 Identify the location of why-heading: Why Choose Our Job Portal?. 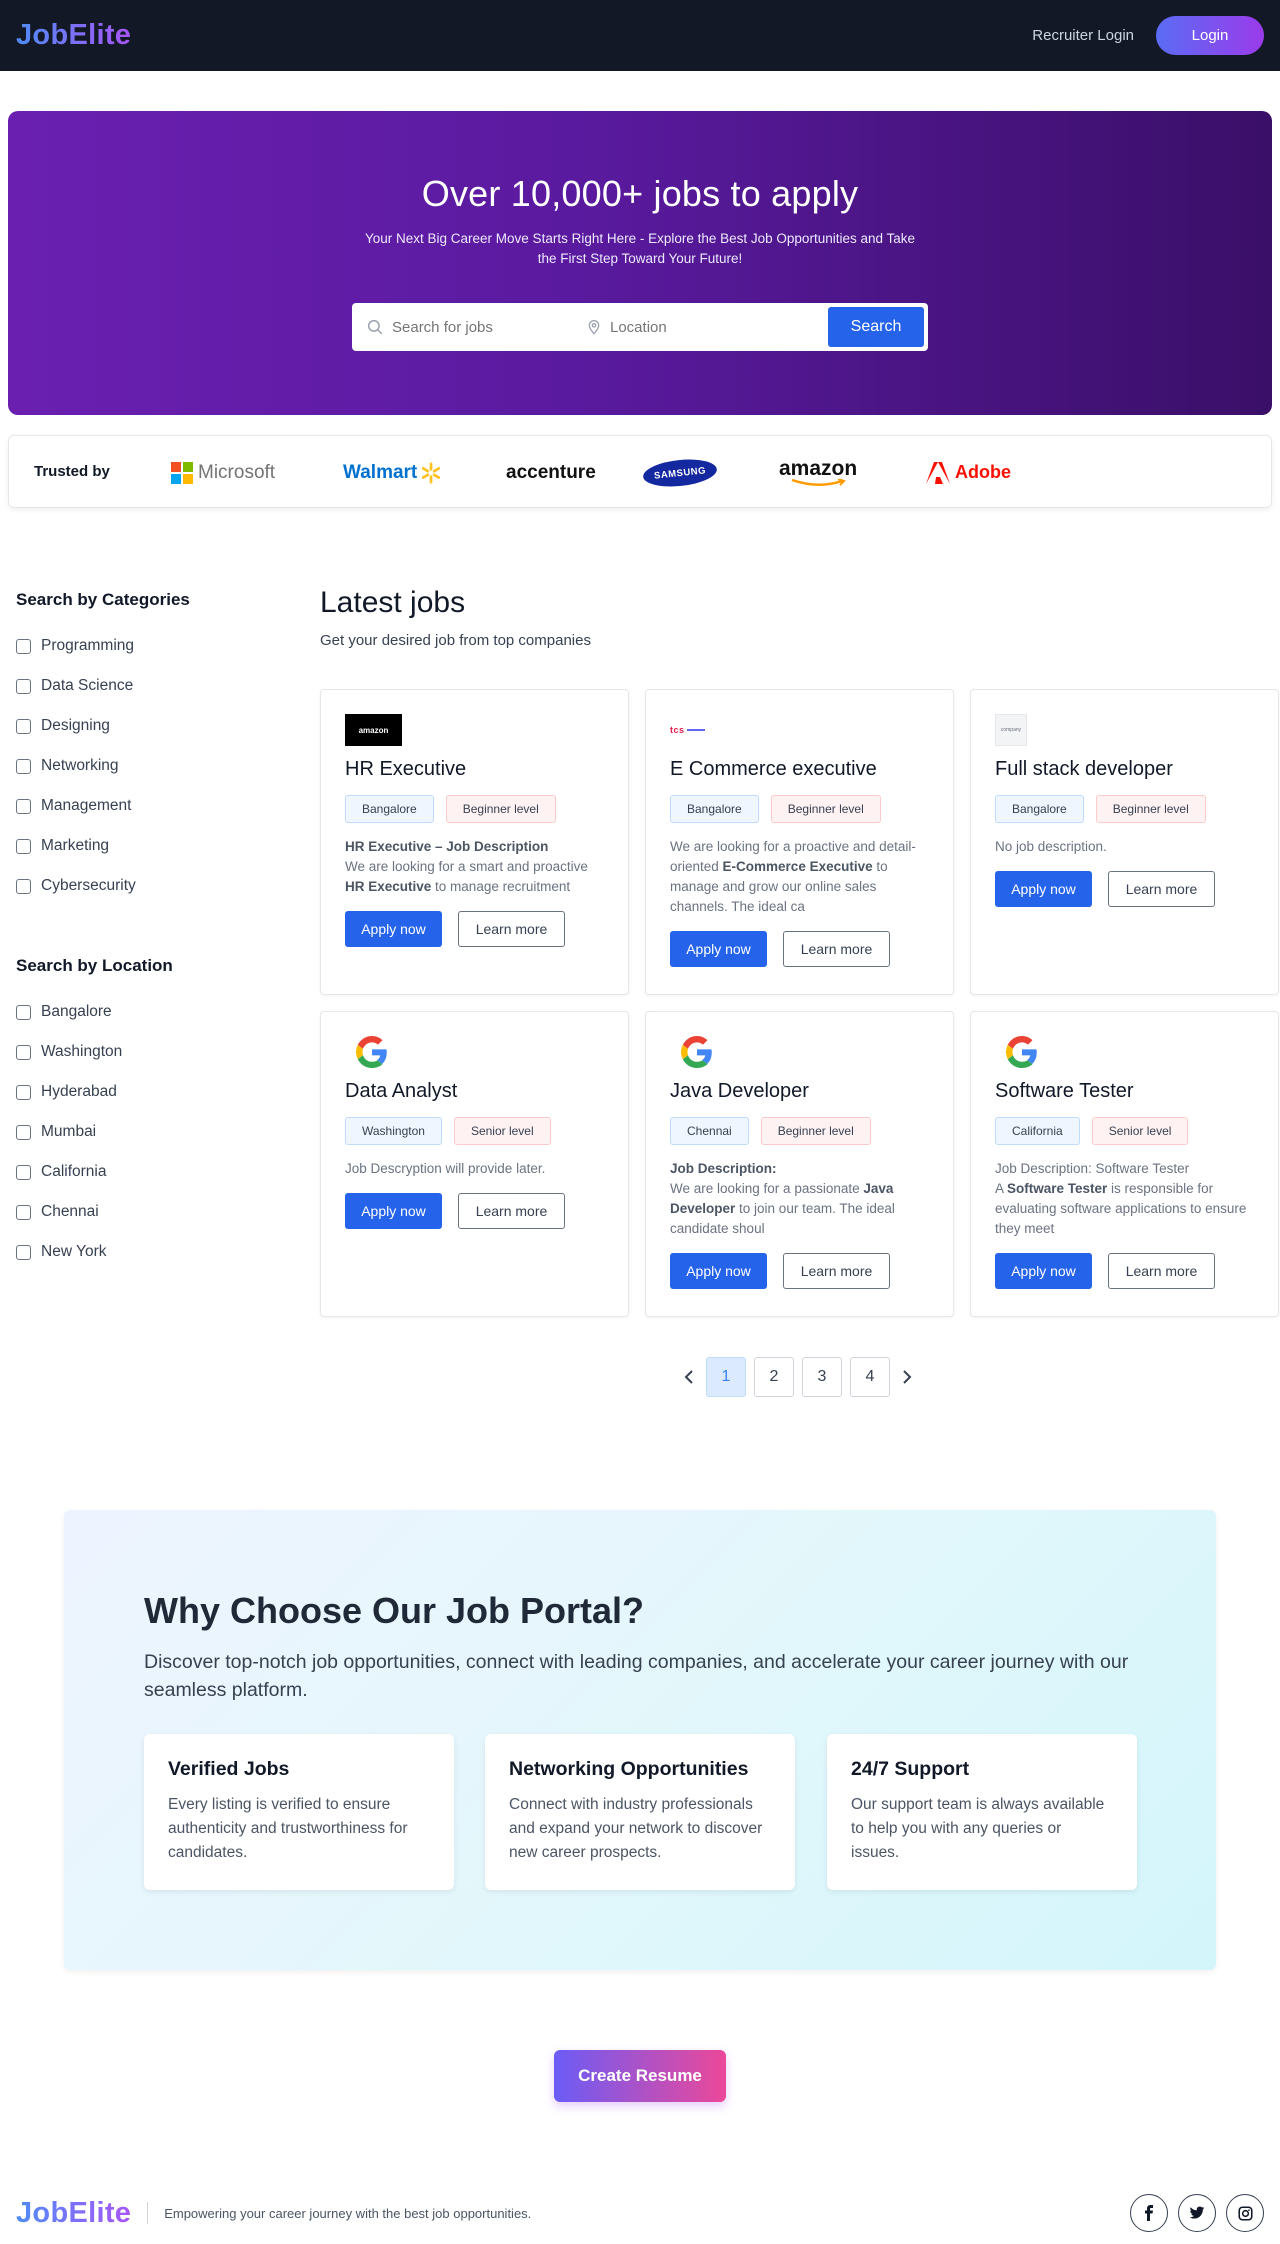
(394, 1610).